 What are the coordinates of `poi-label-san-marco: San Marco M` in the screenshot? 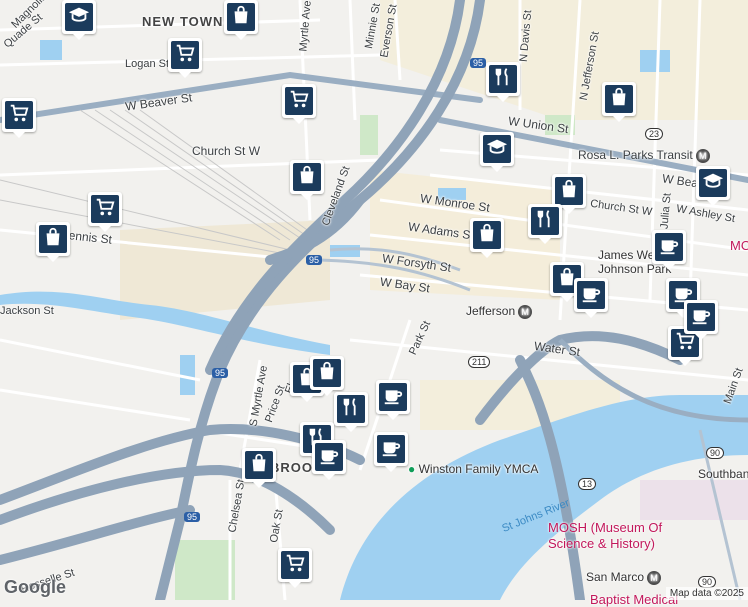 It's located at (624, 577).